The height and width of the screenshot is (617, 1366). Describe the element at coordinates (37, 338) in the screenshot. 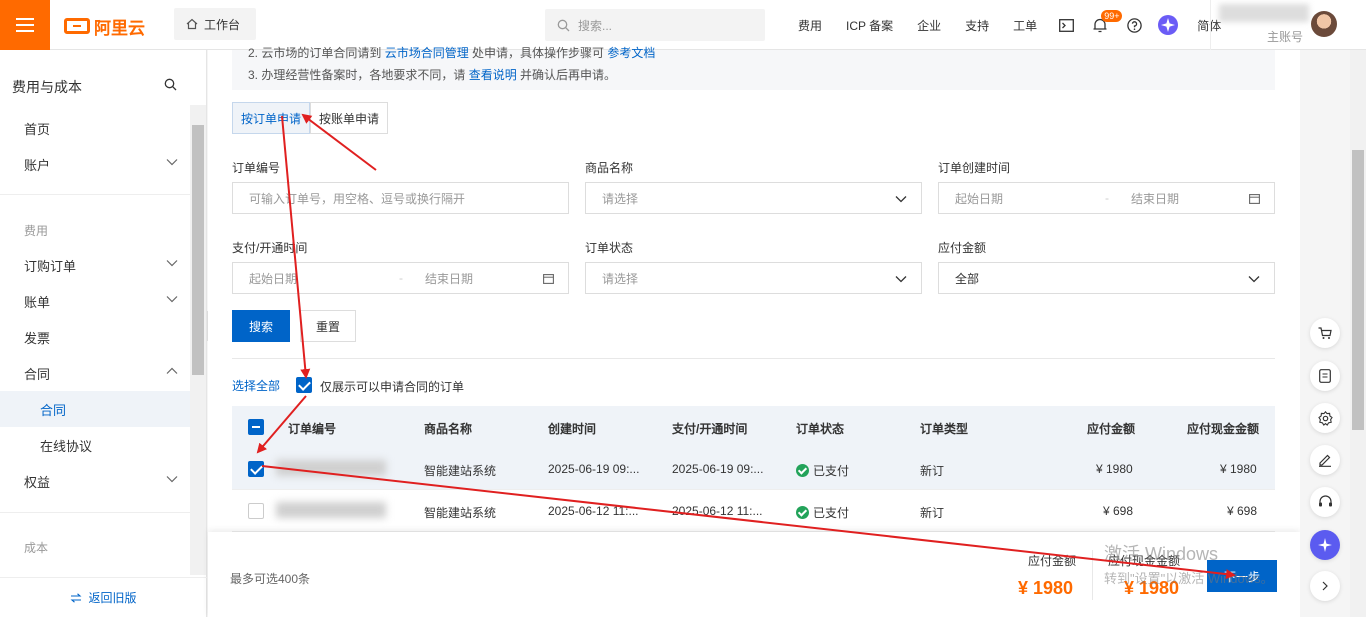

I see `sidebar-item-label: 发票` at that location.